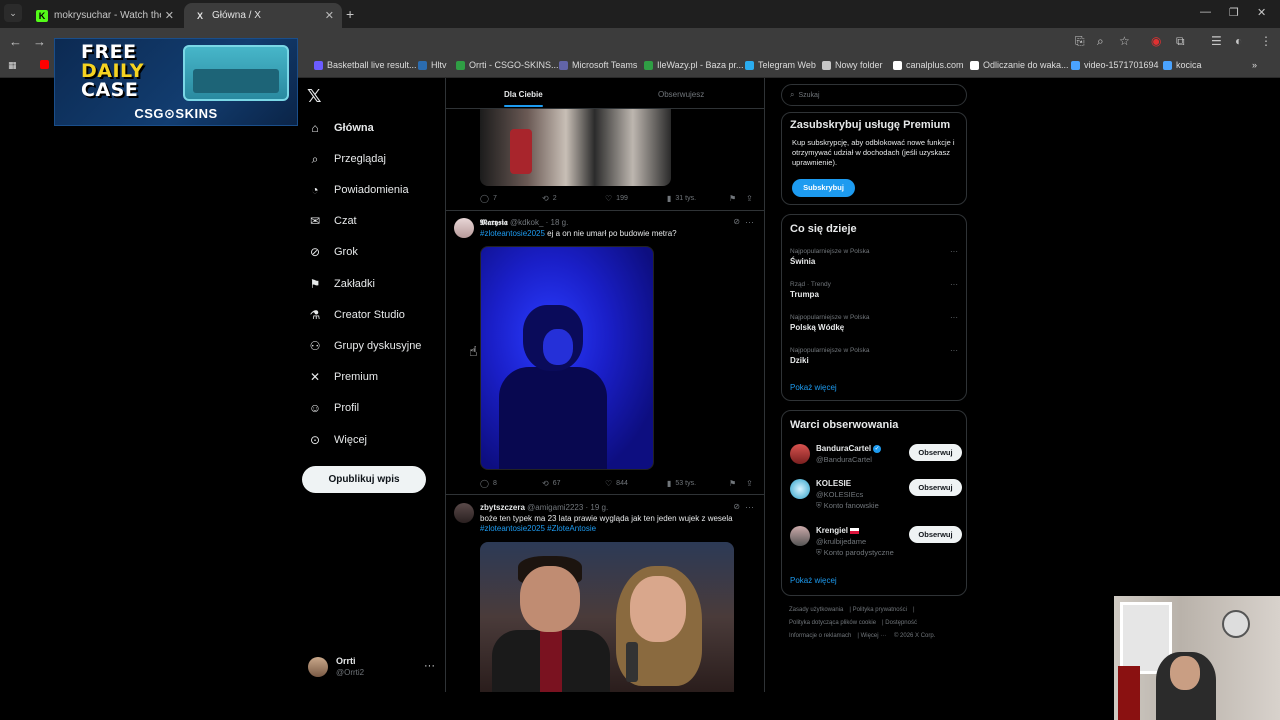 This screenshot has height=720, width=1280. I want to click on apps-grid-icon: ▦, so click(12, 65).